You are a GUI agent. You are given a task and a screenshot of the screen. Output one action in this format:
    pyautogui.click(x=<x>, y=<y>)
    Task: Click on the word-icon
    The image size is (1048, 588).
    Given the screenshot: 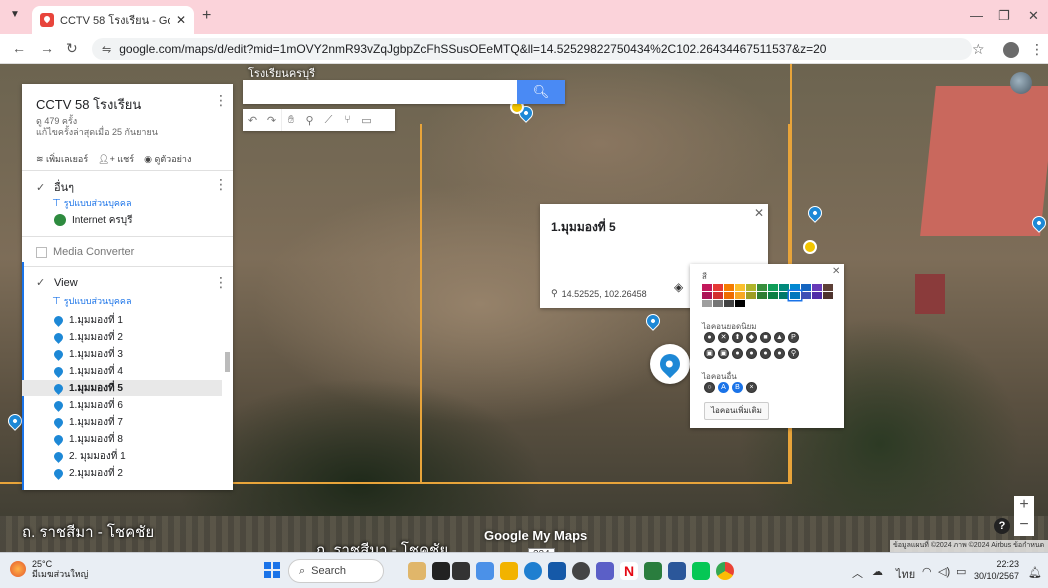 What is the action you would take?
    pyautogui.click(x=677, y=571)
    